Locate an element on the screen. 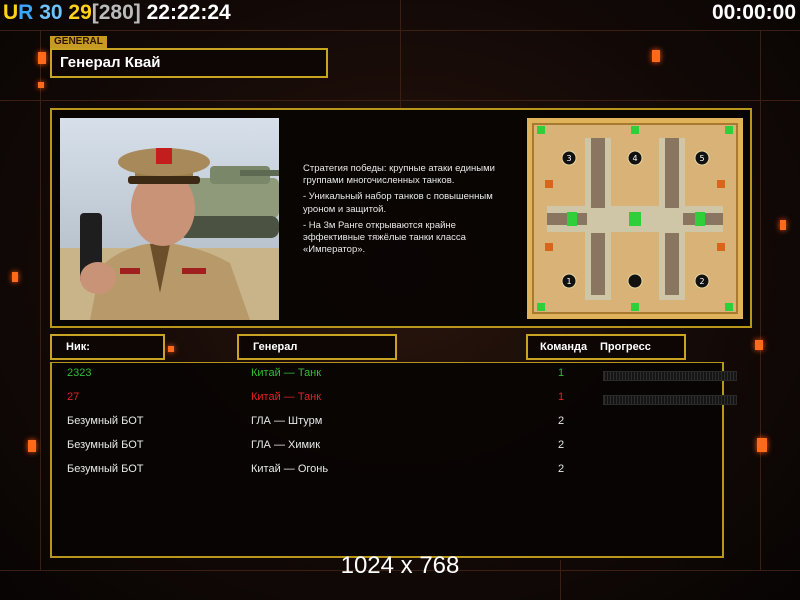 This screenshot has height=600, width=800. column-team: Команда is located at coordinates (564, 347).